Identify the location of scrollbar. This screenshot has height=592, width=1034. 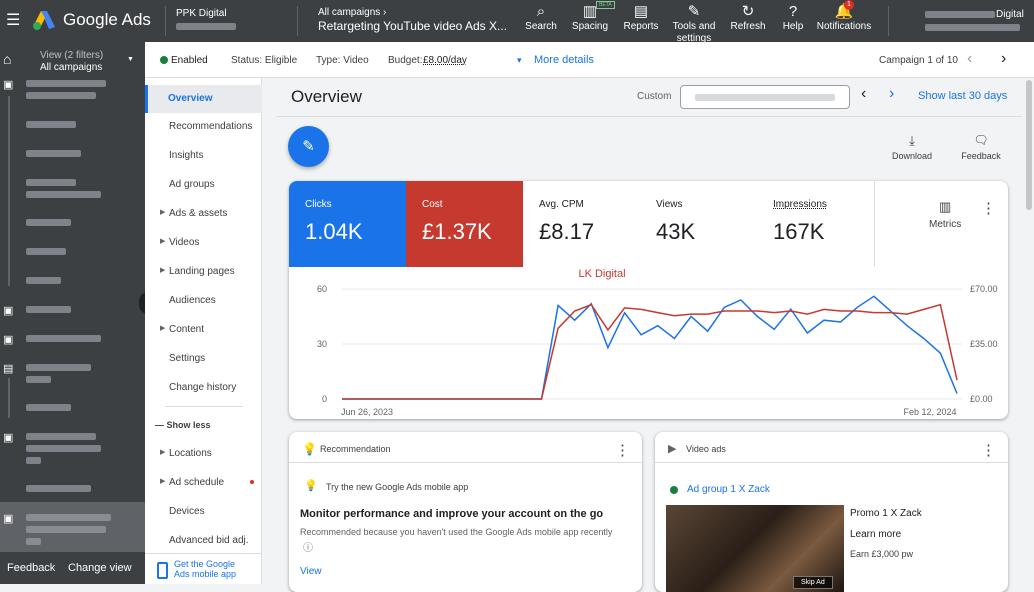
(1029, 145).